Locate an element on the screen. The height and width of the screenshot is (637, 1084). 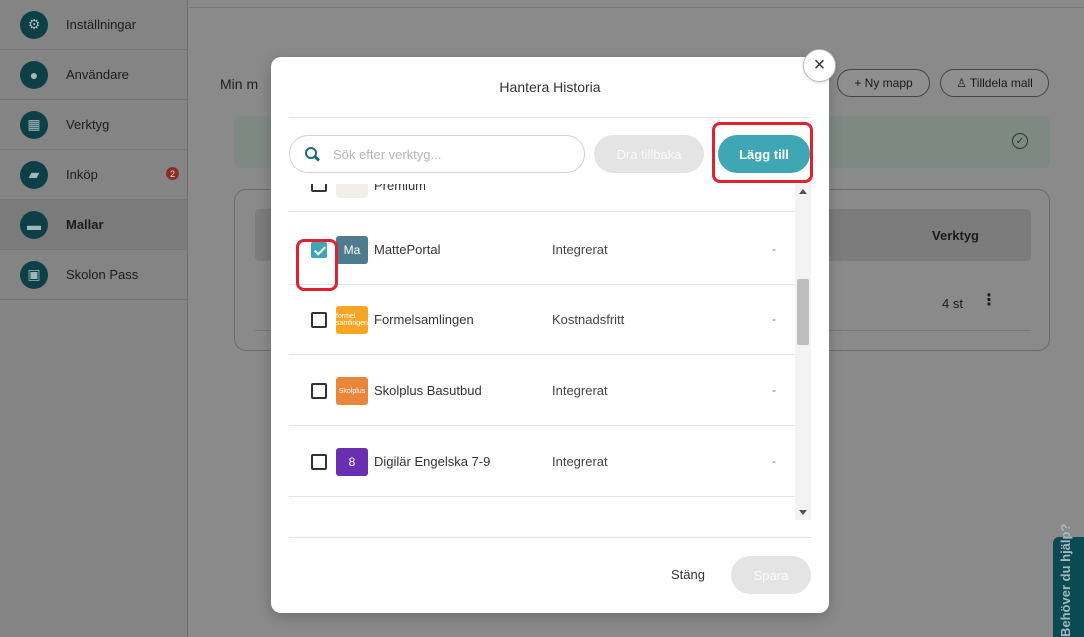
sidebar-item-inköp: ▰ Inköp 2 is located at coordinates (93, 175).